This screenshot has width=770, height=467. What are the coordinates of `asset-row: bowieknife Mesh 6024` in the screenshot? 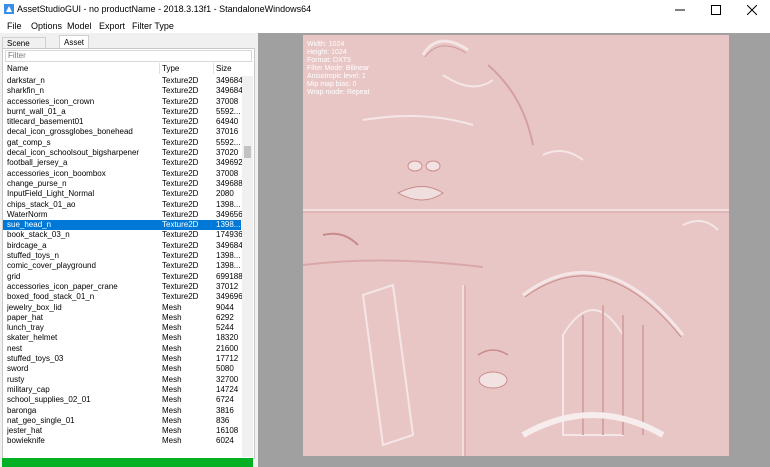 It's located at (122, 441).